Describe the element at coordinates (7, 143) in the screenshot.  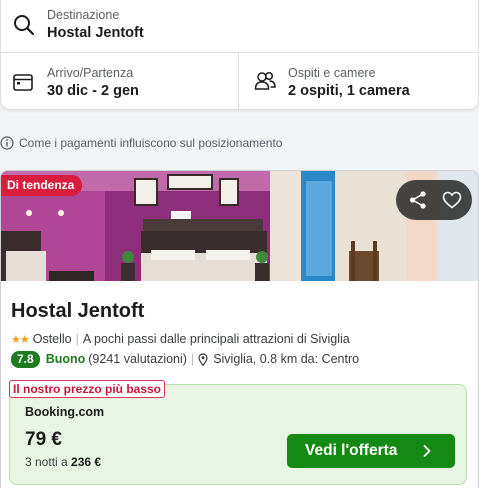
I see `info-icon` at that location.